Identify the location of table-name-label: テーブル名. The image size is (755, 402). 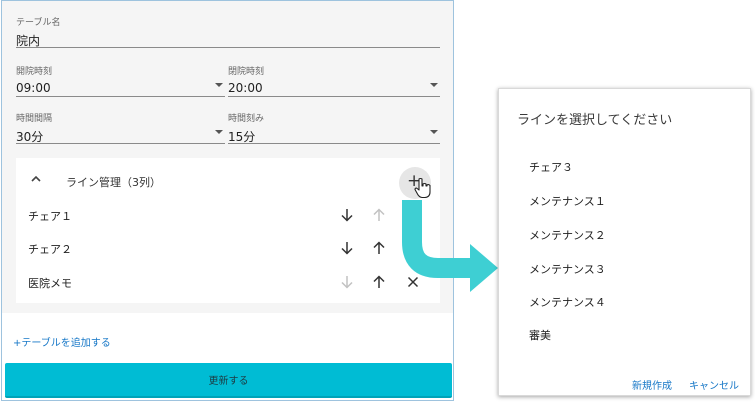
(38, 23).